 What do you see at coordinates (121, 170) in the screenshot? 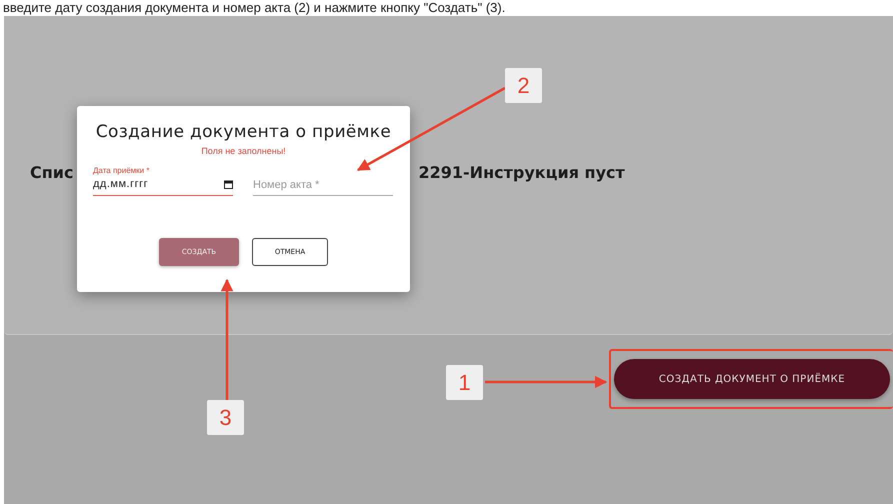
I see `field-label: Дата приёмки *` at bounding box center [121, 170].